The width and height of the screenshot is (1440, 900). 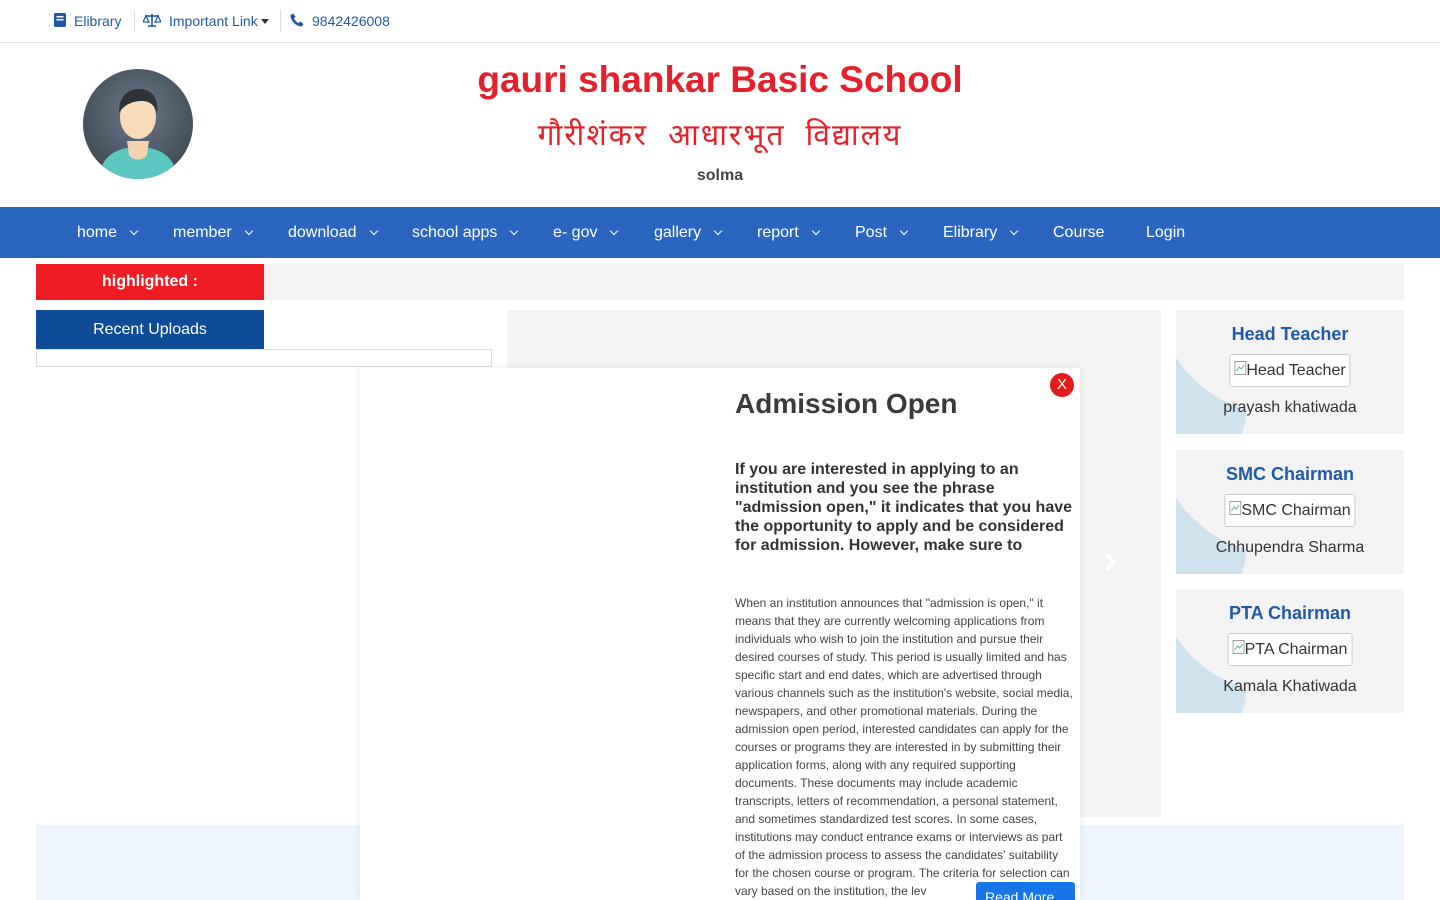 What do you see at coordinates (846, 403) in the screenshot?
I see `modal-title: Admission Open` at bounding box center [846, 403].